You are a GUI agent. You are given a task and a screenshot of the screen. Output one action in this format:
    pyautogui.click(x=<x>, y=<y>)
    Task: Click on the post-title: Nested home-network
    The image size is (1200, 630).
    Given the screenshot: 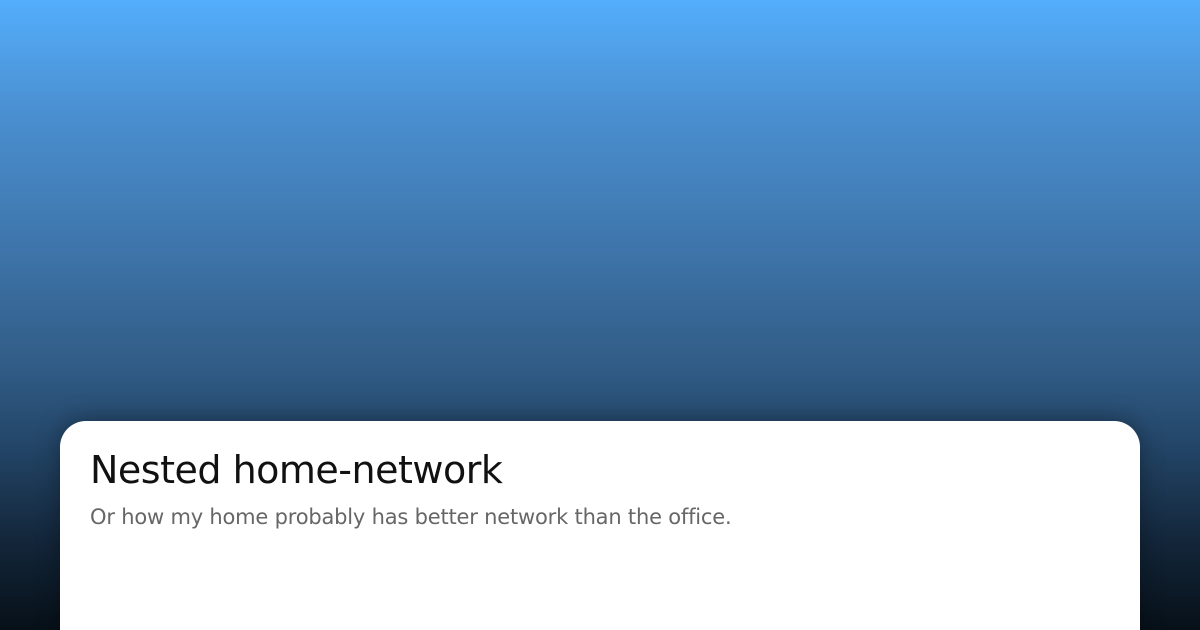 What is the action you would take?
    pyautogui.click(x=296, y=470)
    